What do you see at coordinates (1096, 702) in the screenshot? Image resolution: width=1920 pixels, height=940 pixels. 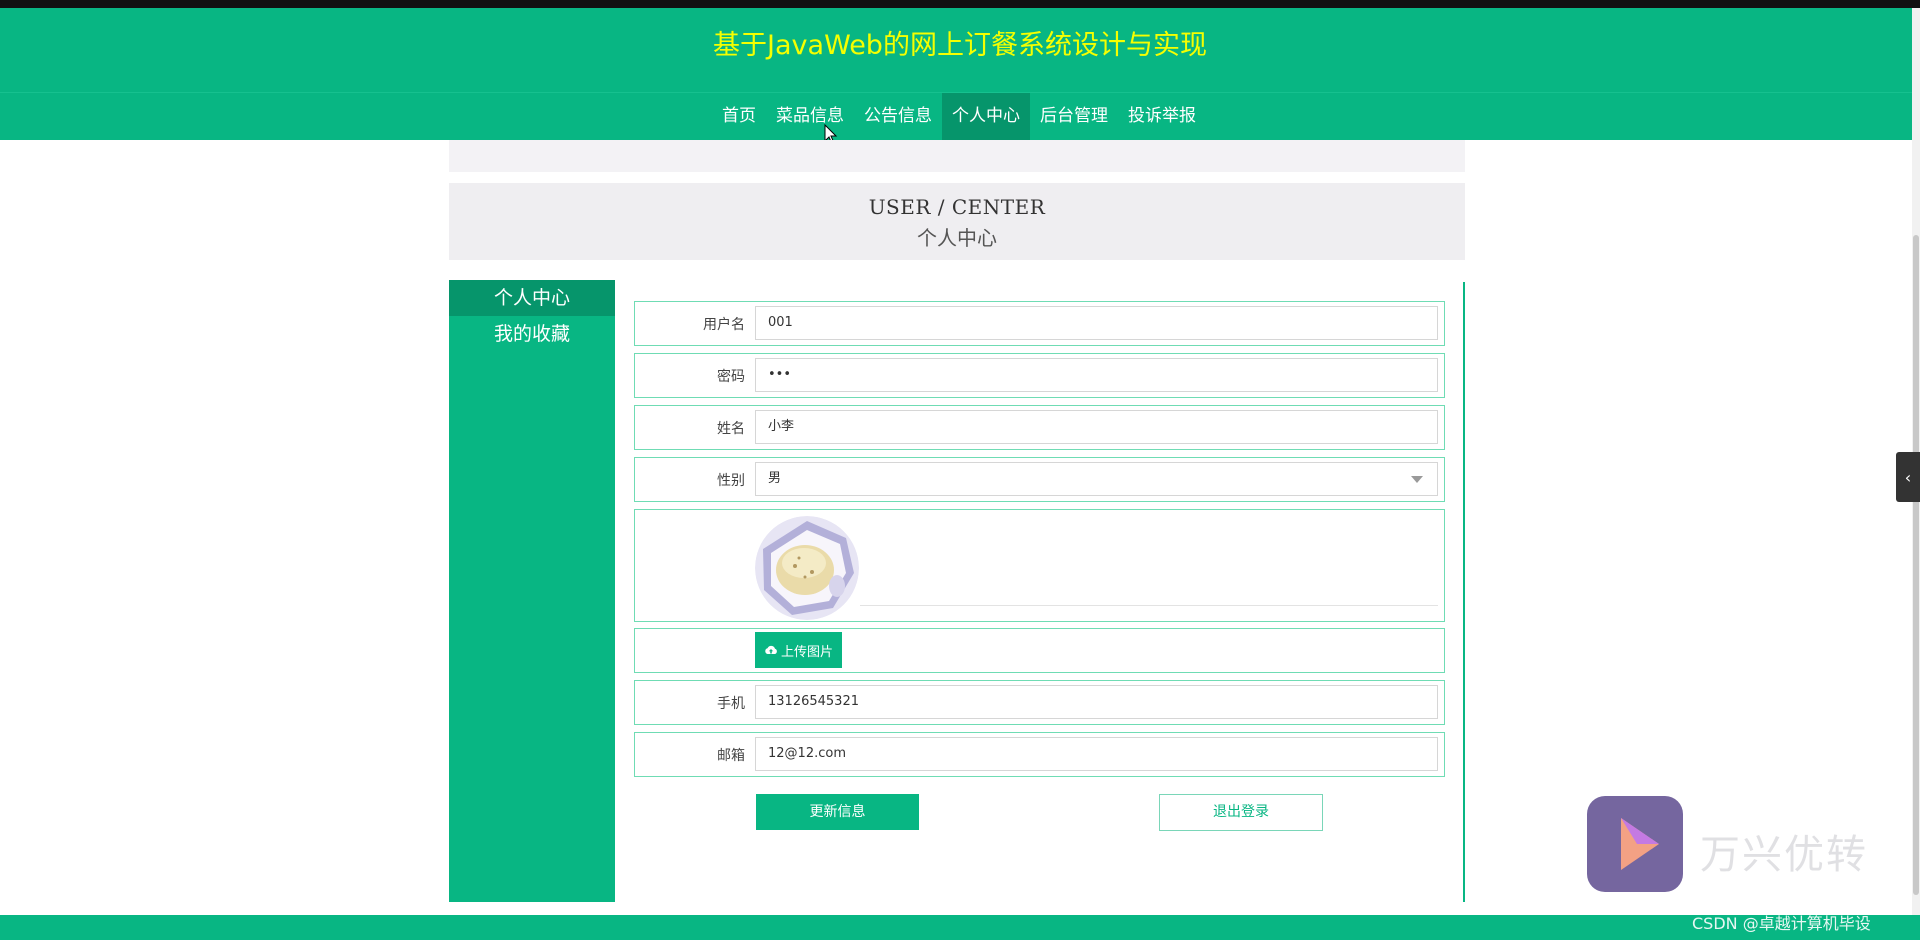 I see `phone-input: 13126545321` at bounding box center [1096, 702].